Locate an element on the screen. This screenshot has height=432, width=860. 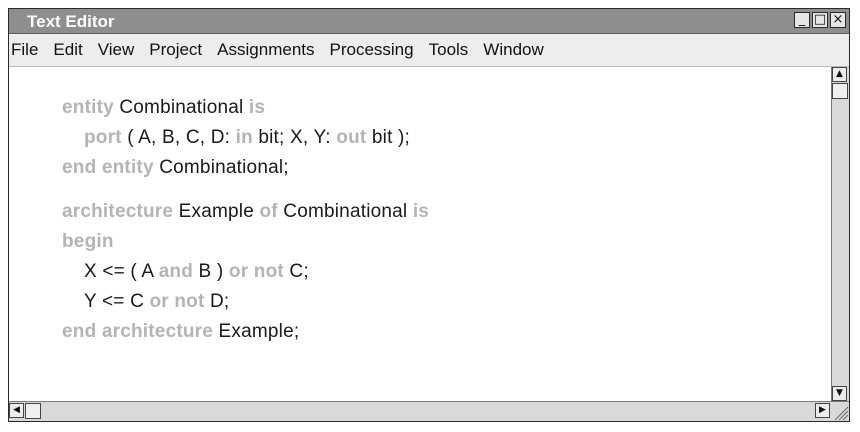
resize-grip-icon is located at coordinates (840, 411).